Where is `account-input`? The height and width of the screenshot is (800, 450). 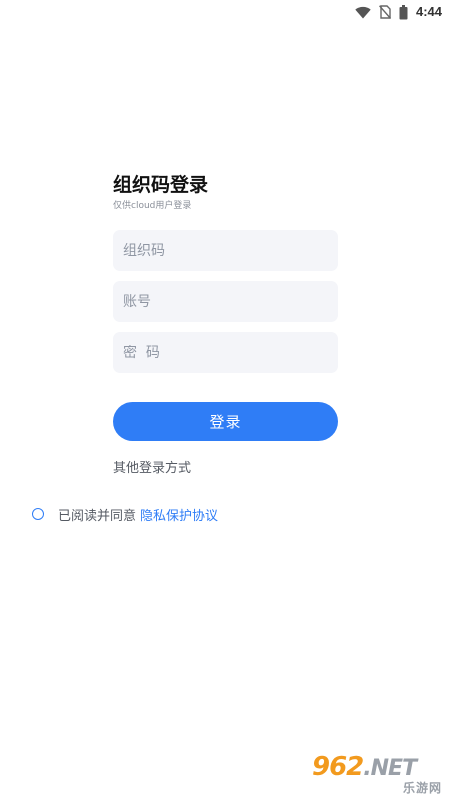 account-input is located at coordinates (225, 301).